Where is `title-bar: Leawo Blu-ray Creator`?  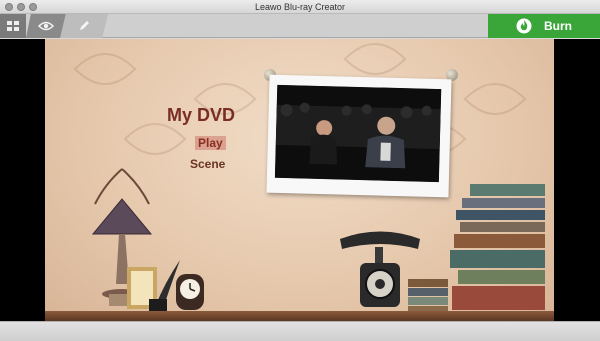
title-bar: Leawo Blu-ray Creator is located at coordinates (300, 7).